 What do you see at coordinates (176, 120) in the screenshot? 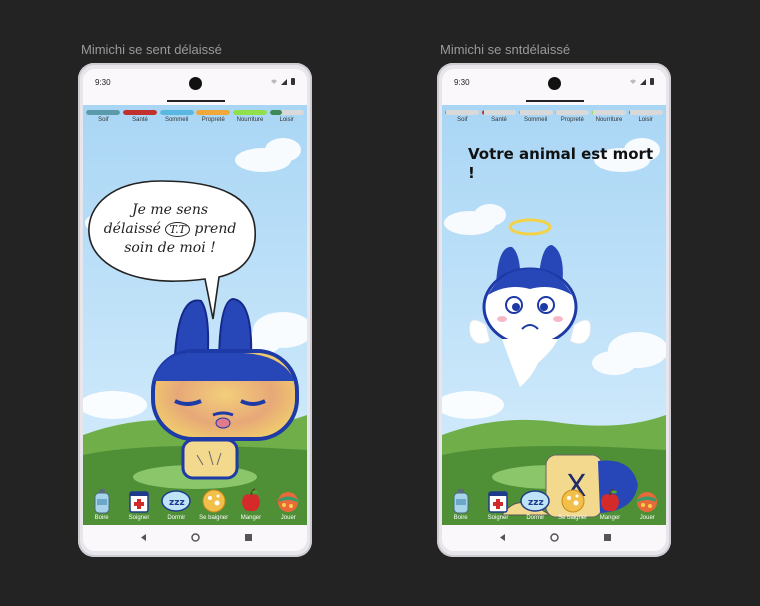
I see `stat-label: Sommeil` at bounding box center [176, 120].